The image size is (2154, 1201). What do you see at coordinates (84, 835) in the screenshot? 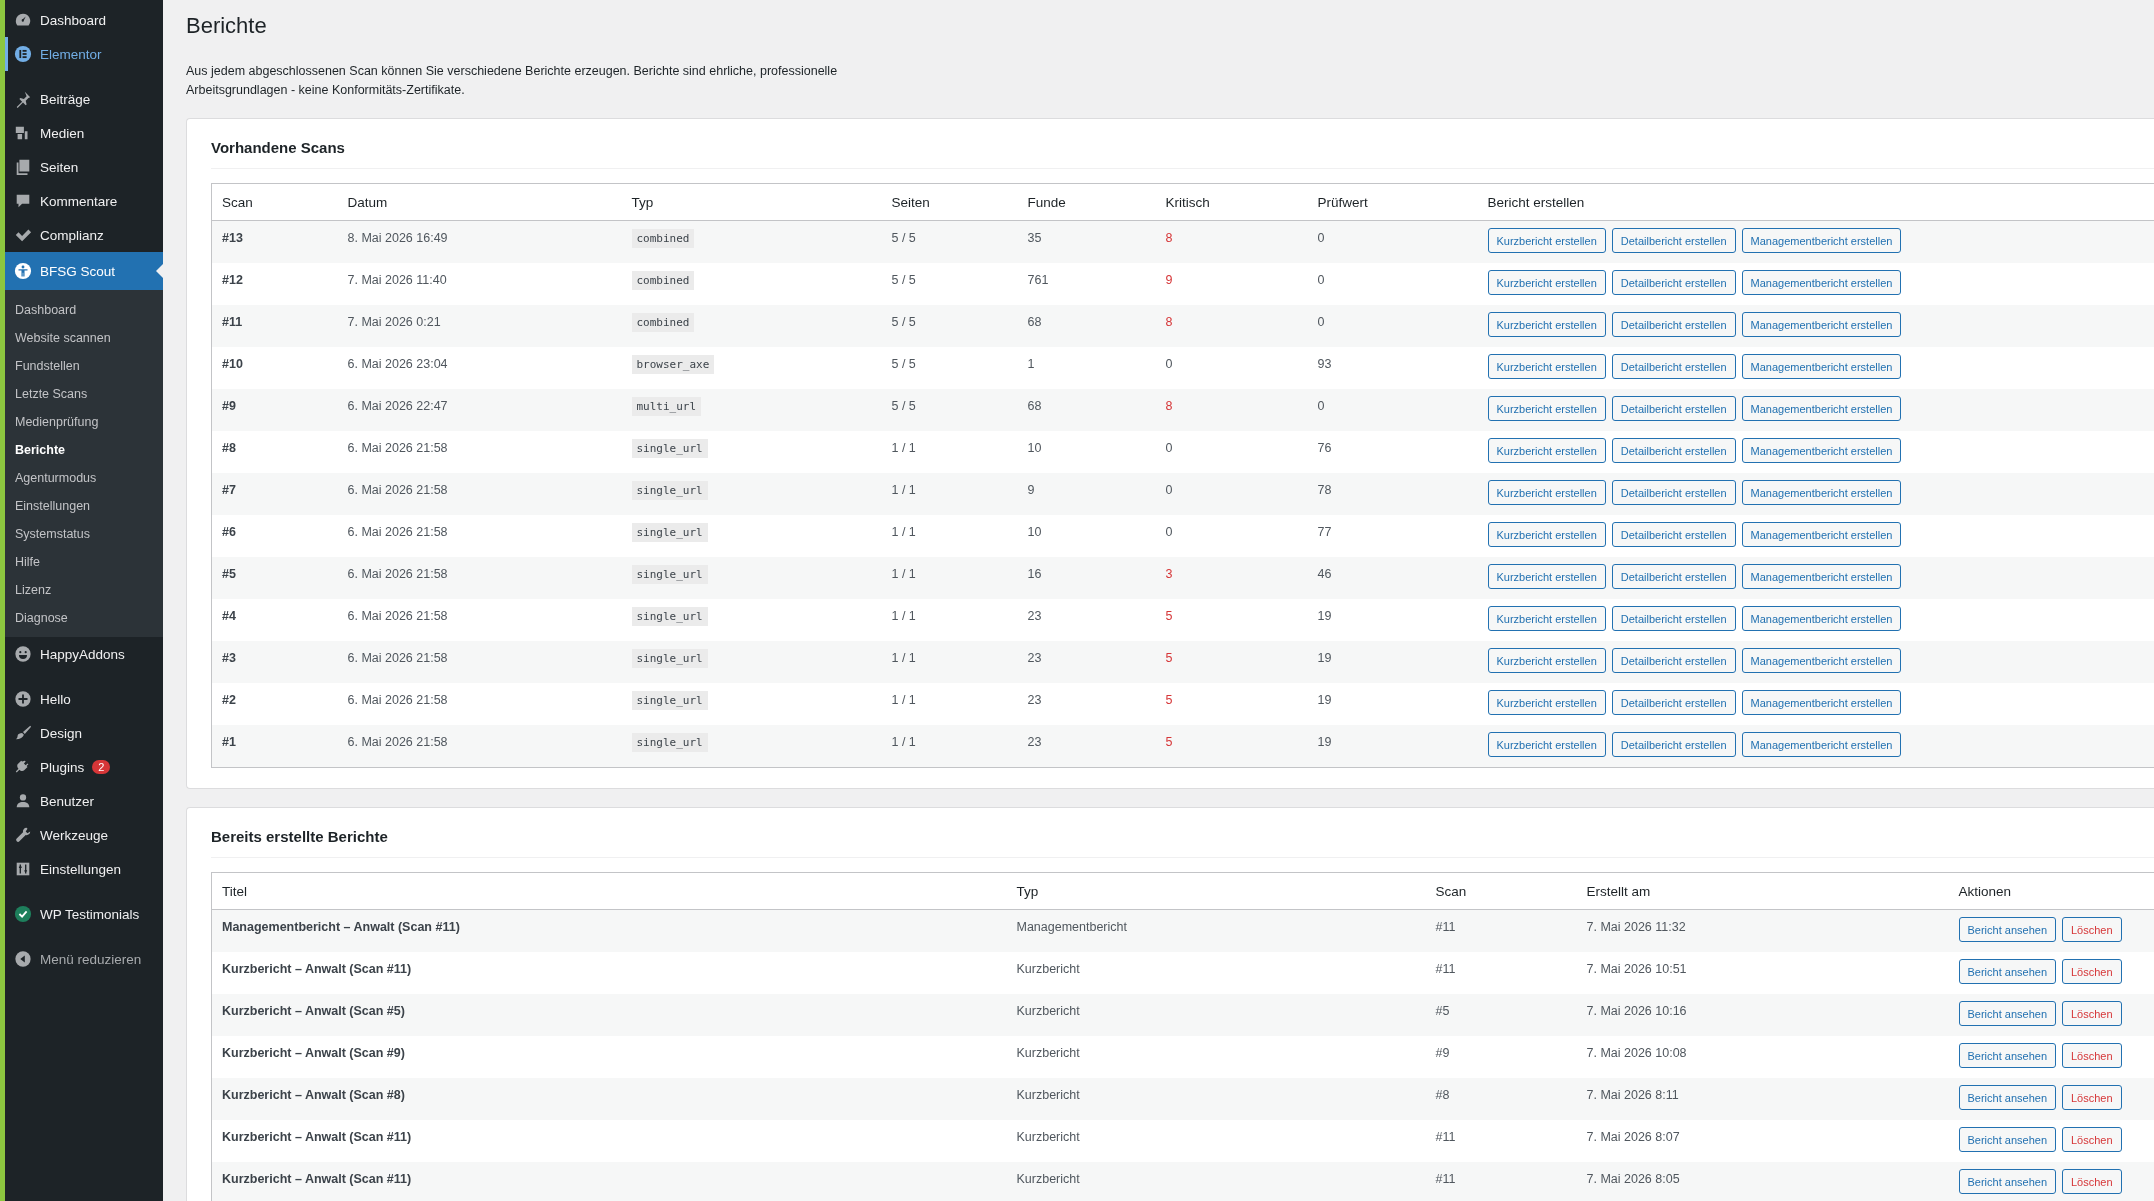
I see `sidebar-item: Werkzeuge` at bounding box center [84, 835].